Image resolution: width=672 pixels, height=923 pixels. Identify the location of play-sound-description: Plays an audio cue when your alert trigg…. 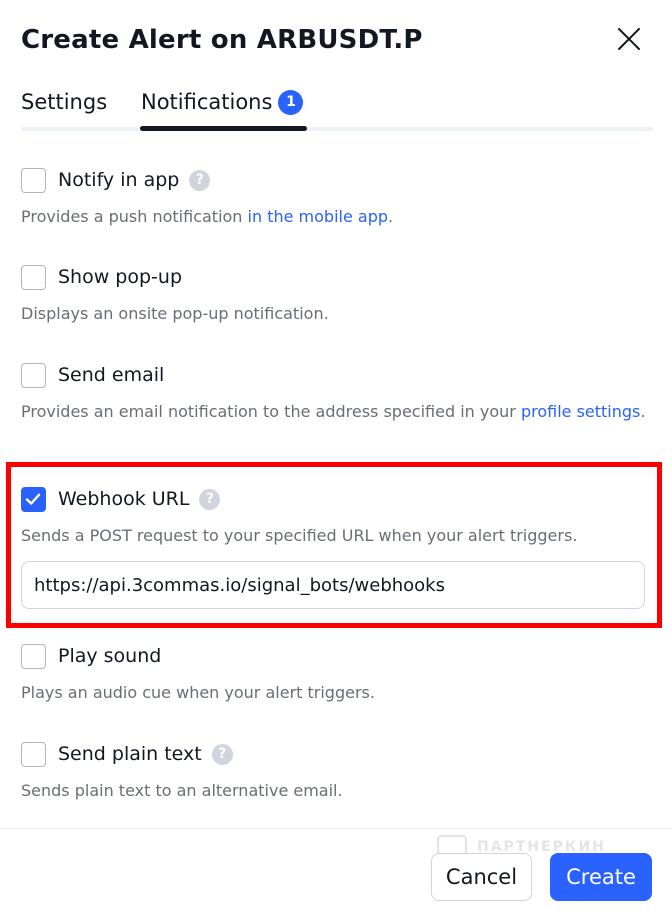
(198, 692).